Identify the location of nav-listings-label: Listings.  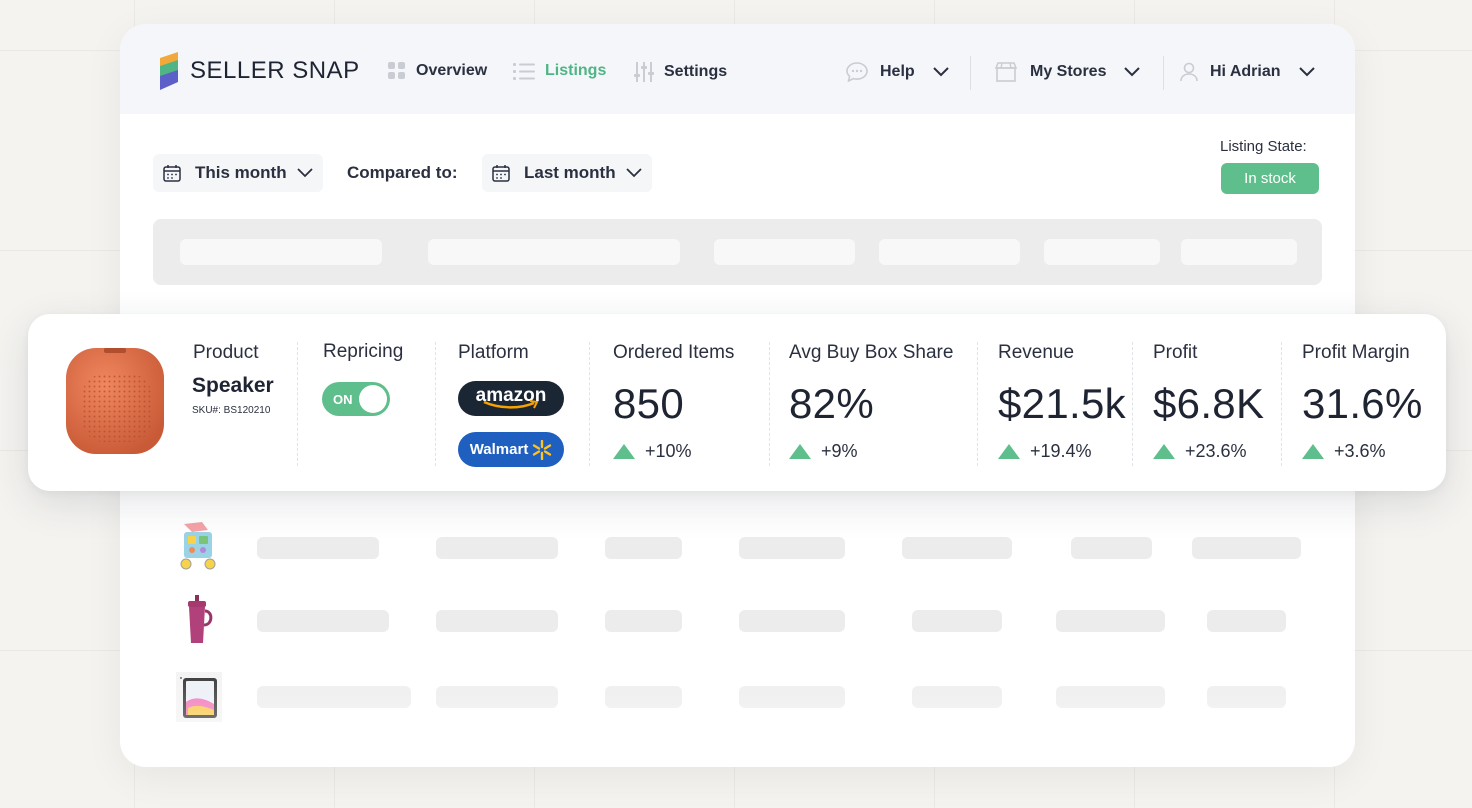
(576, 70).